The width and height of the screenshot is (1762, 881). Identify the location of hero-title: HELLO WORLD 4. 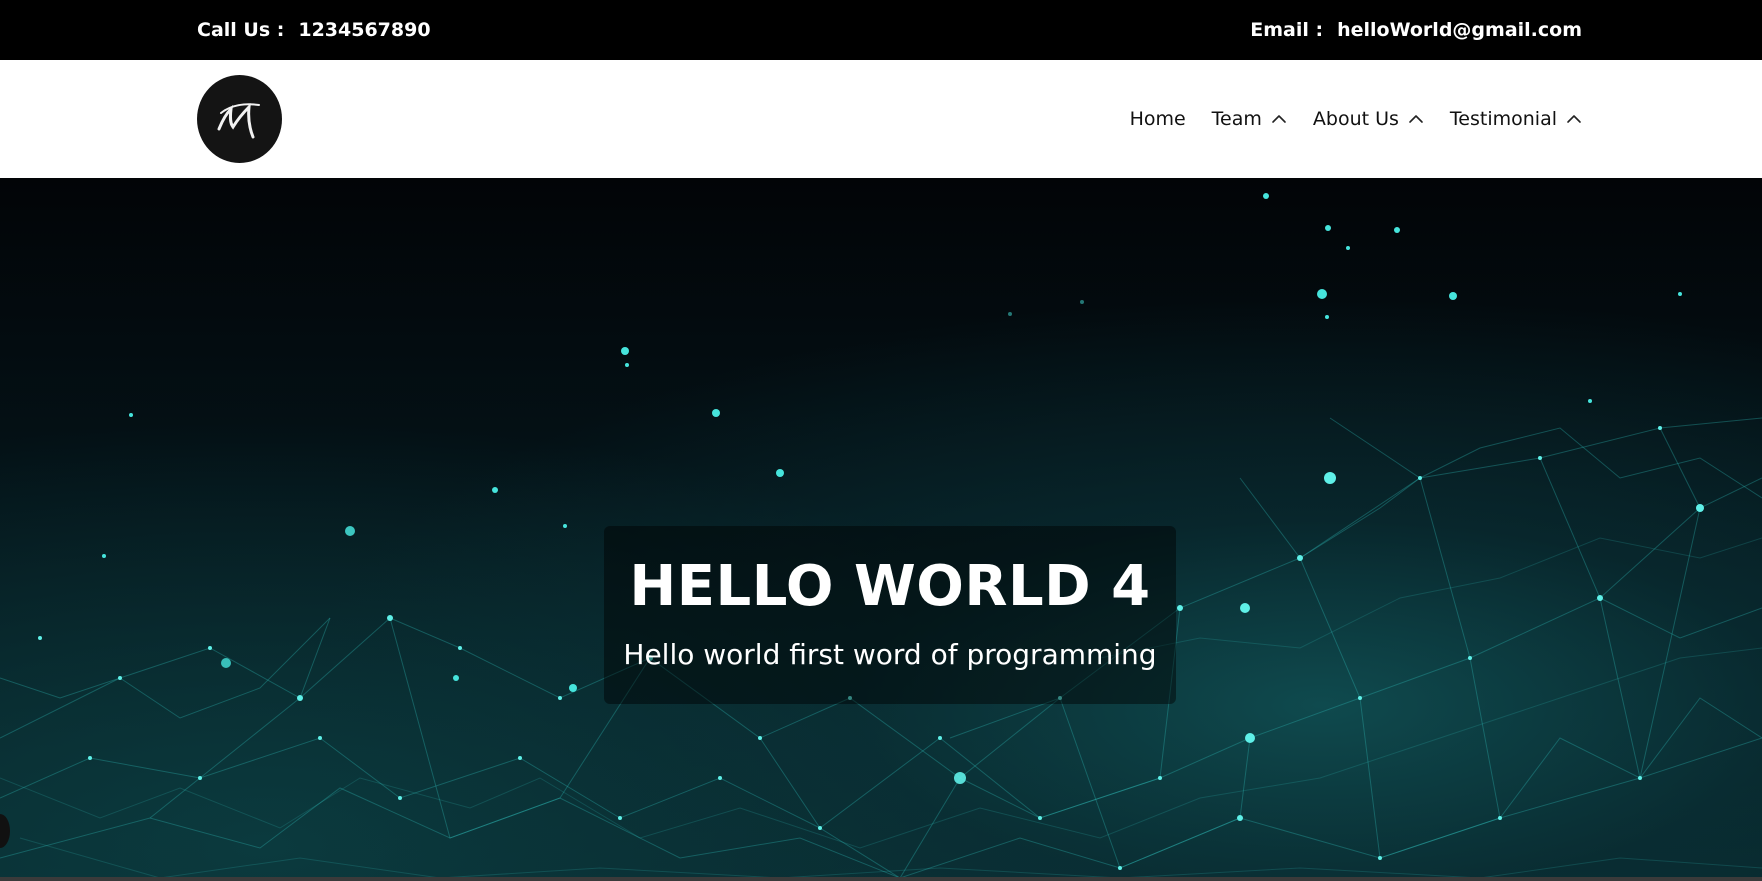
(890, 586).